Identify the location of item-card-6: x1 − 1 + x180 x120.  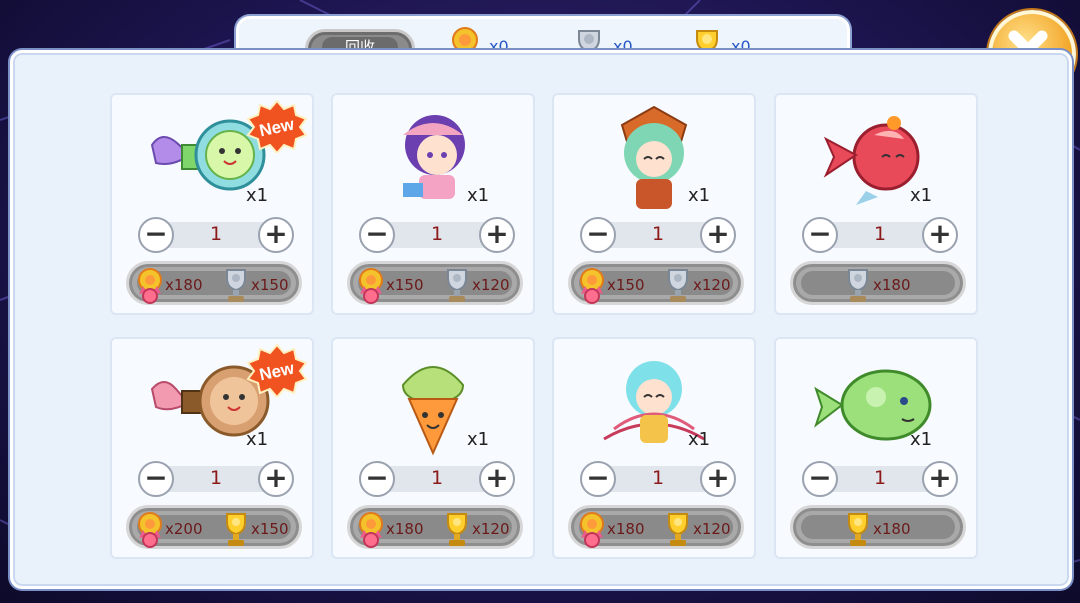
(433, 448).